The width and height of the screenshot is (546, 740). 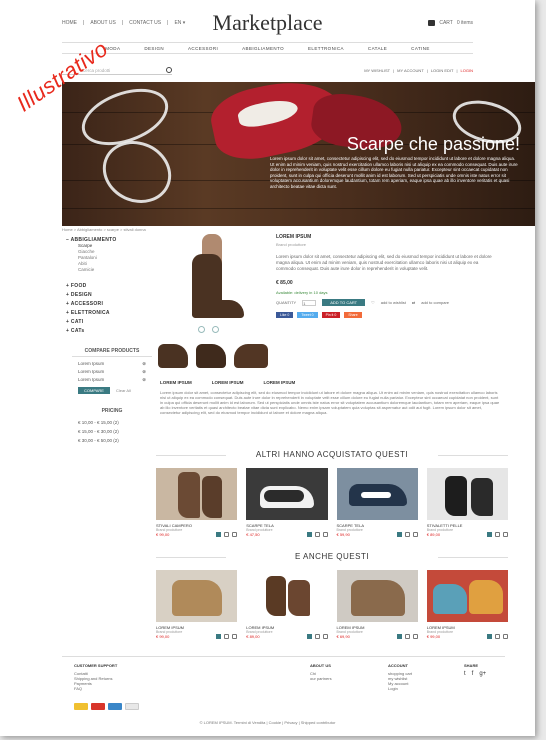 What do you see at coordinates (228, 382) in the screenshot?
I see `tab-2: LOREM IPSUM` at bounding box center [228, 382].